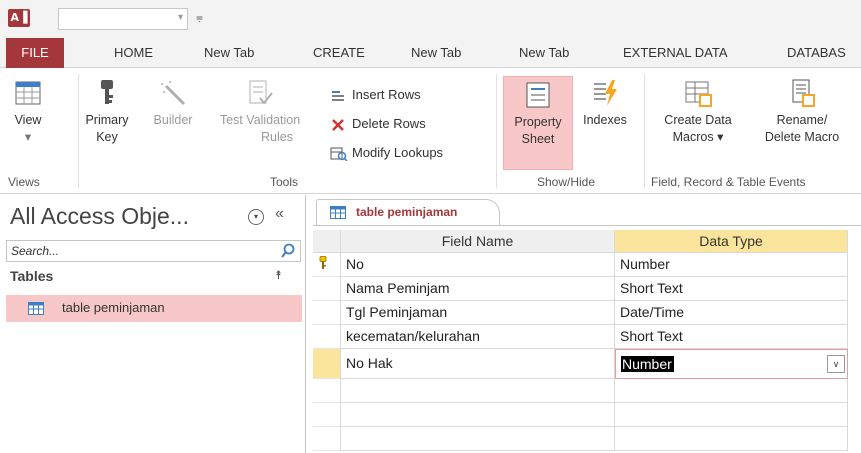 This screenshot has height=453, width=861. What do you see at coordinates (113, 307) in the screenshot?
I see `nav-item-label: table peminjaman` at bounding box center [113, 307].